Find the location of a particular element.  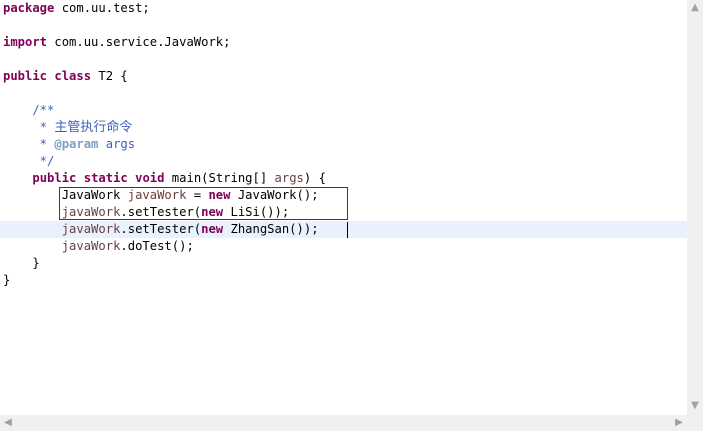

code-token: .setTester( is located at coordinates (161, 229).